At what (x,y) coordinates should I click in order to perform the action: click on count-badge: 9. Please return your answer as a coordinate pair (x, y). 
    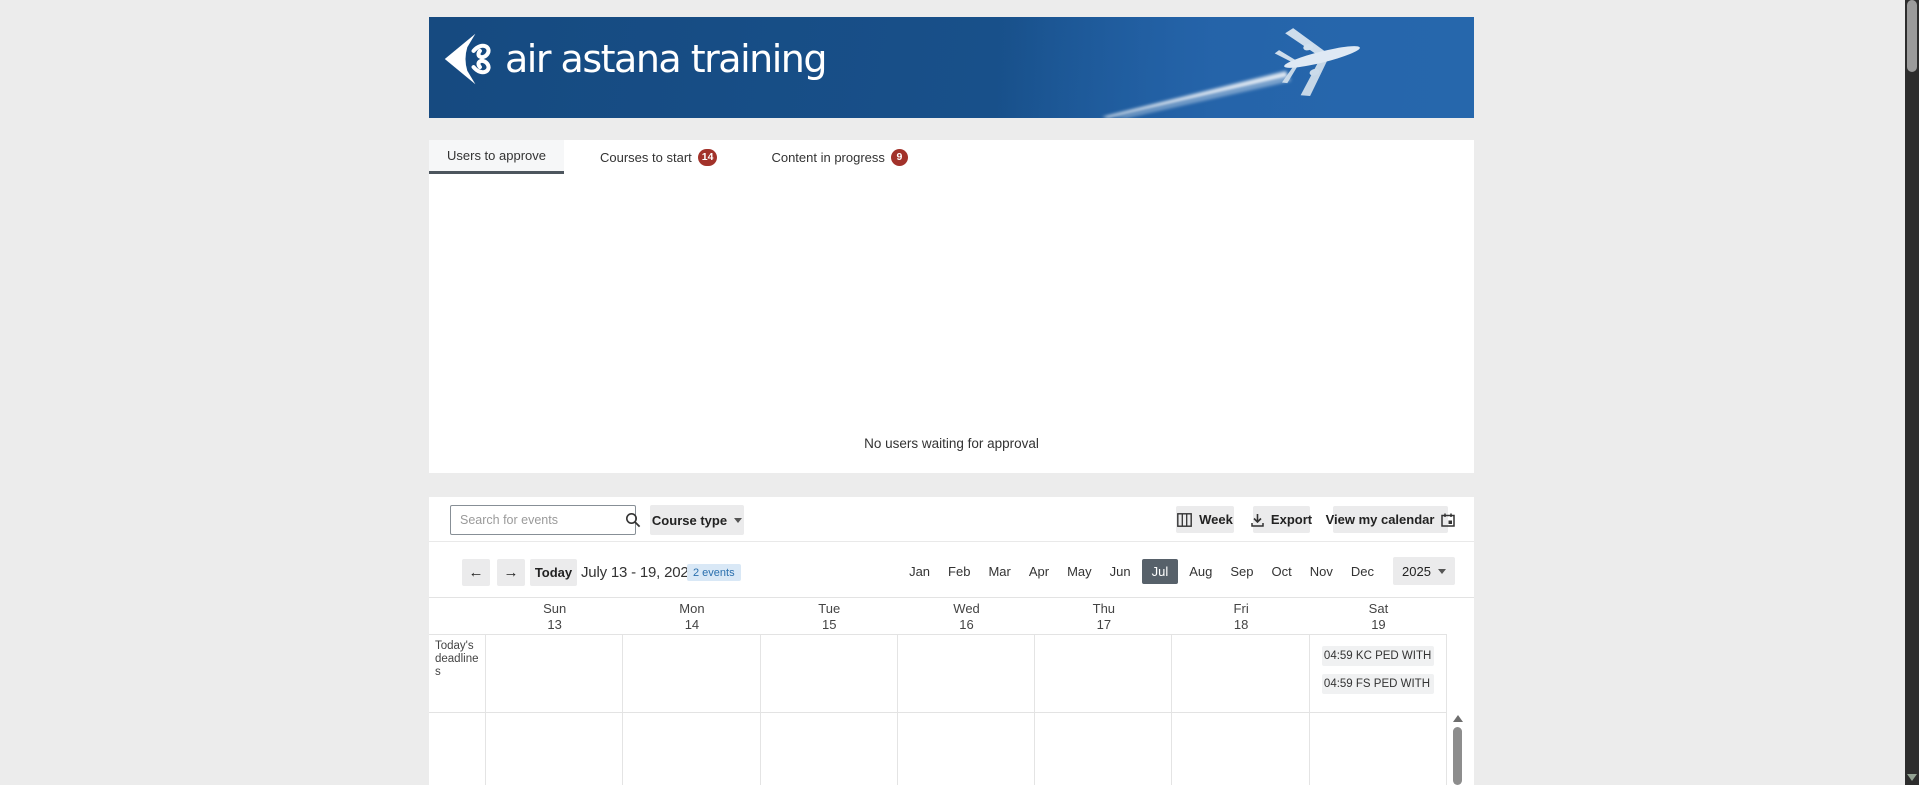
    Looking at the image, I should click on (899, 157).